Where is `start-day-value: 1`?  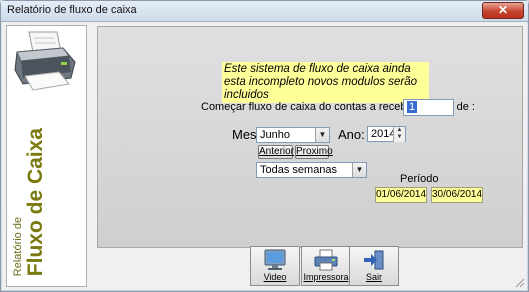 start-day-value: 1 is located at coordinates (412, 107).